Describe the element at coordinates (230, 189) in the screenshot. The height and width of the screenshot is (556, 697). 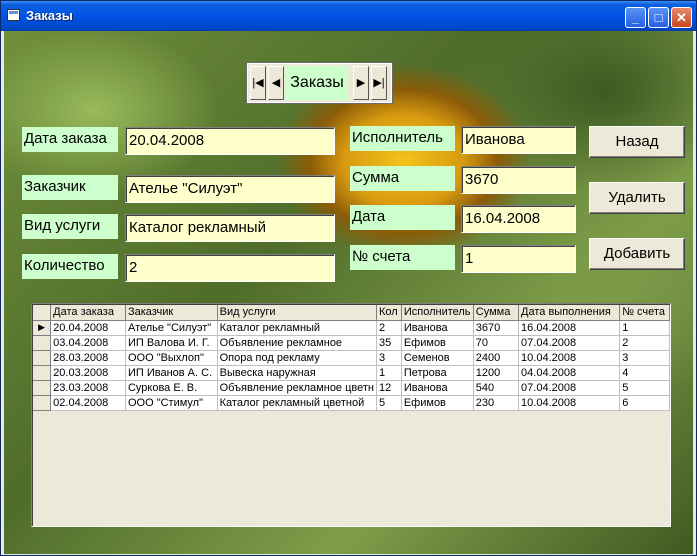
I see `customer-field: Ателье "Силуэт"` at that location.